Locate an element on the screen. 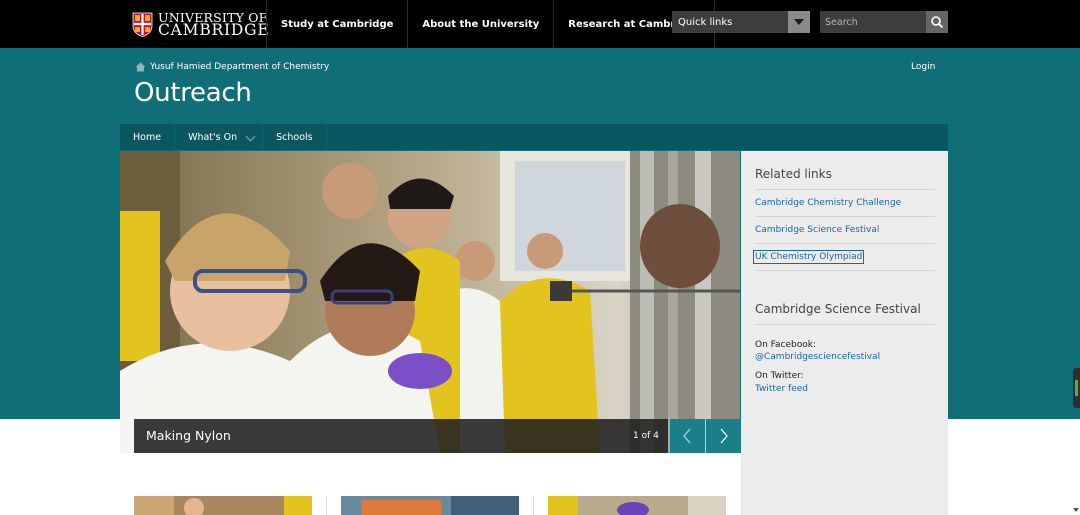 This screenshot has width=1080, height=515. link-uk-chemistry-olympiad: UK Chemistry Olympiad is located at coordinates (808, 257).